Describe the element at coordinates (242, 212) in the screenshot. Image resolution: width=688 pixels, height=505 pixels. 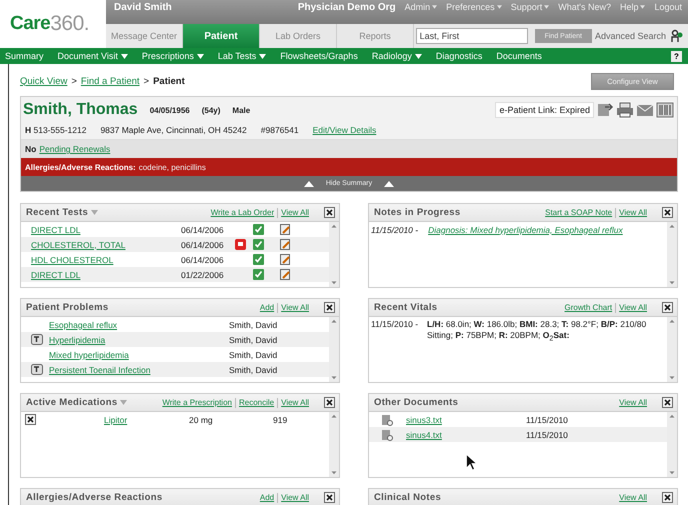
I see `panel-link: Write a Lab Order` at that location.